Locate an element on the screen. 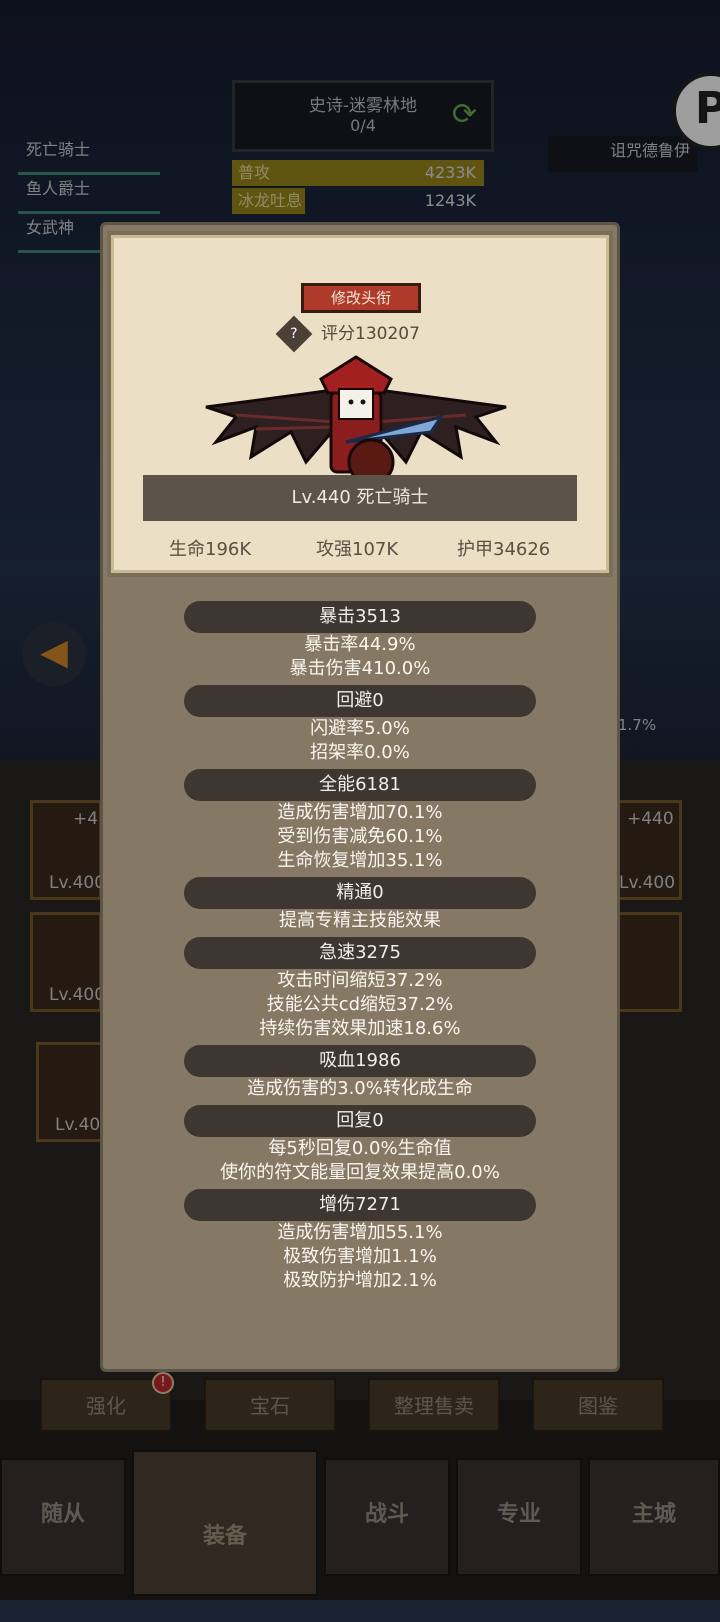 Image resolution: width=720 pixels, height=1622 pixels. hero-core-stats: 生命196K 攻强107K 护甲34626 is located at coordinates (360, 550).